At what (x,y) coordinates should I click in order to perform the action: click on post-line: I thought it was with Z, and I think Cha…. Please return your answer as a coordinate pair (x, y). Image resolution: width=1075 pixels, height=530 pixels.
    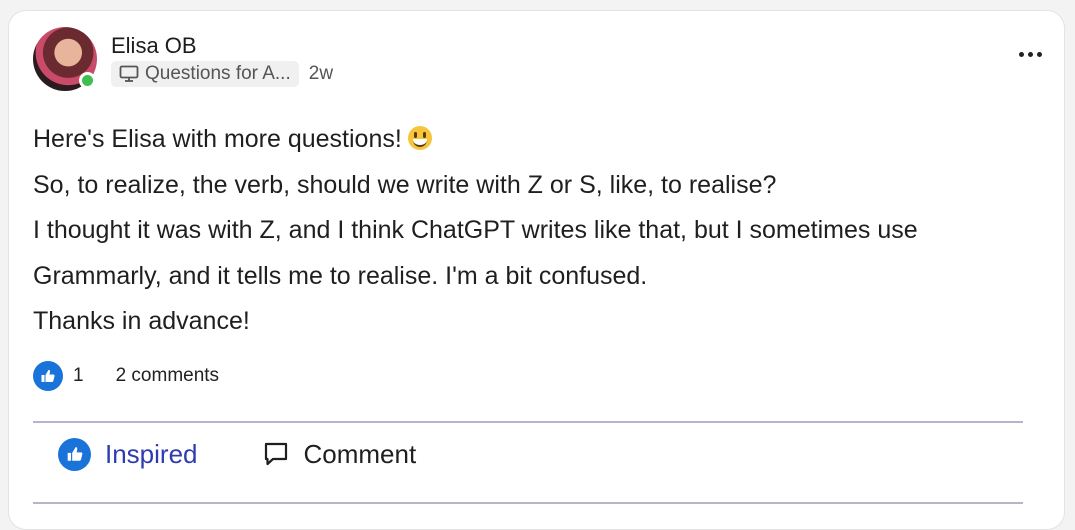
    Looking at the image, I should click on (475, 230).